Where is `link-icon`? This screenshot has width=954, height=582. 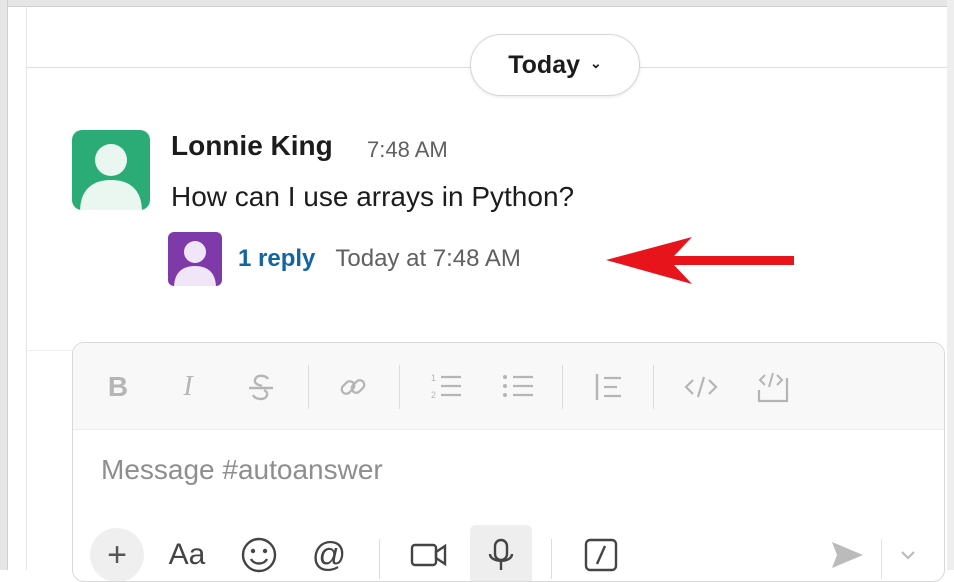 link-icon is located at coordinates (353, 387).